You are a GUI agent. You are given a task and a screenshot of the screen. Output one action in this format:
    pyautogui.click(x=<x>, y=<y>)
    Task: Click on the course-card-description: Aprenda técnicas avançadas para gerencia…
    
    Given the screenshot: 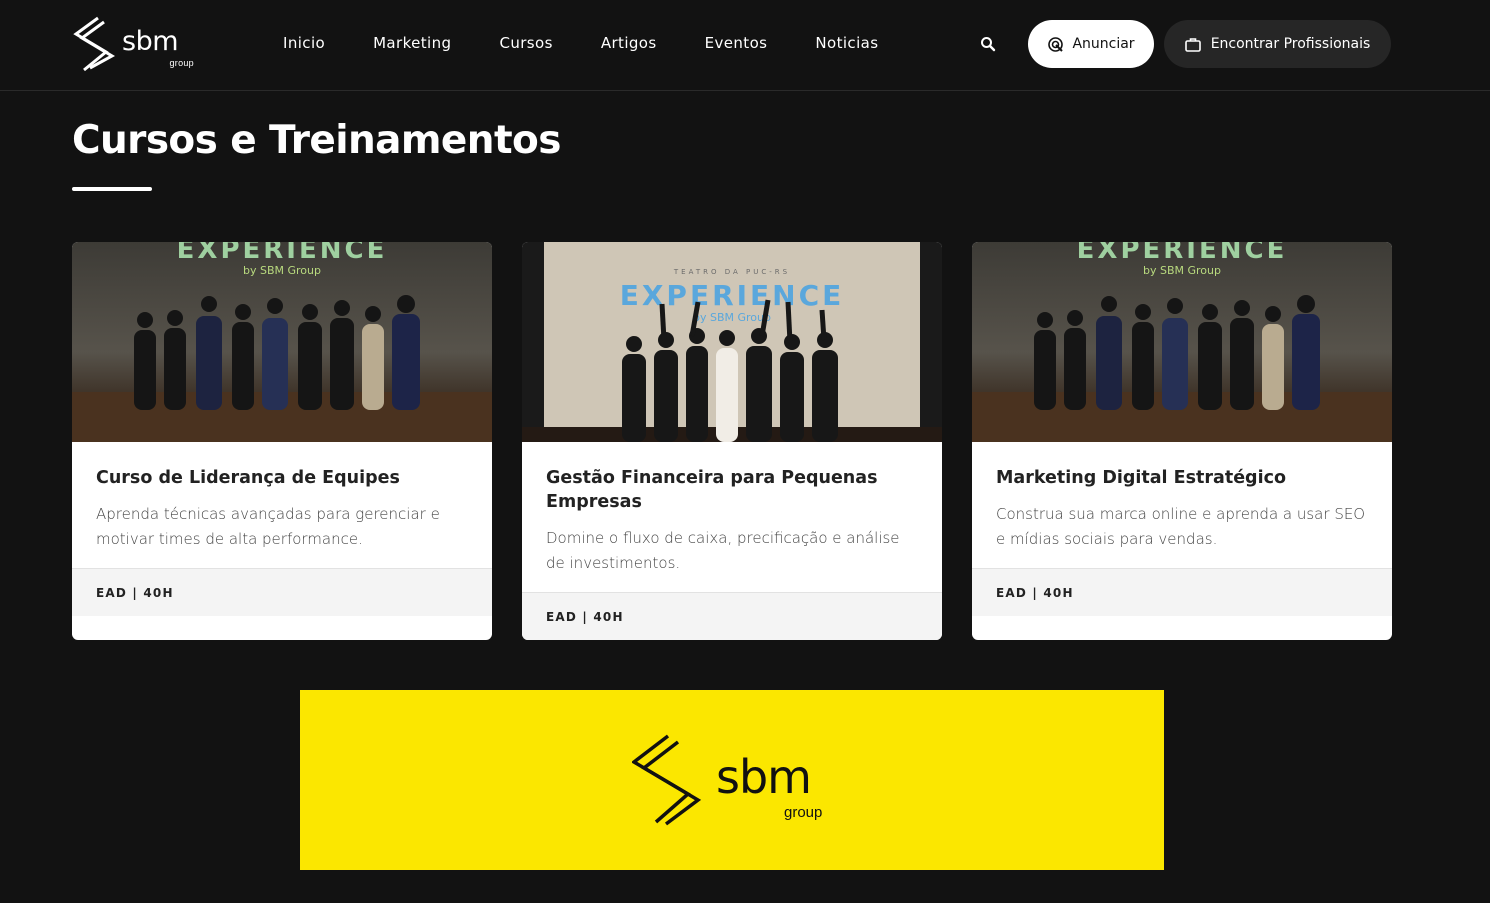 What is the action you would take?
    pyautogui.click(x=268, y=526)
    